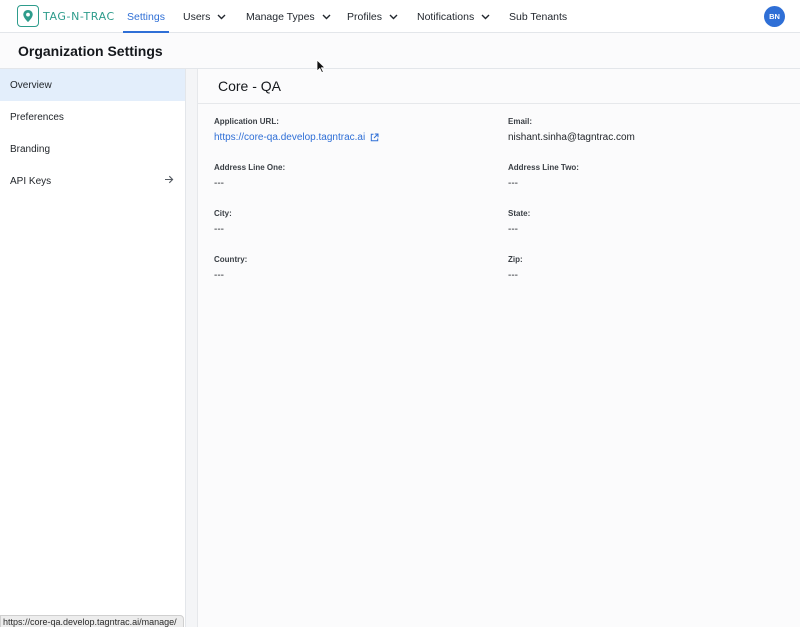 This screenshot has height=627, width=800. I want to click on nav-settings-label: Settings, so click(146, 16).